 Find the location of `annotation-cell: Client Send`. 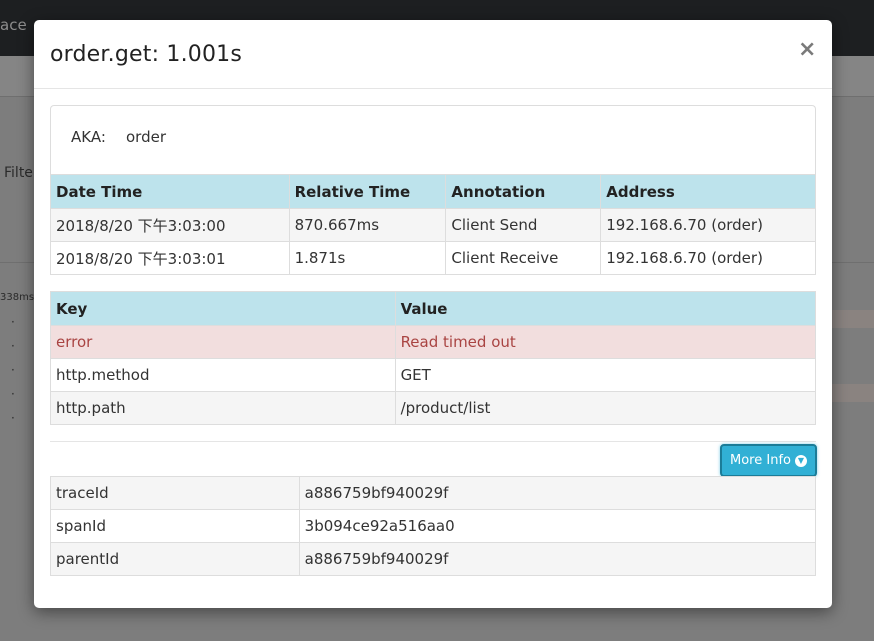

annotation-cell: Client Send is located at coordinates (523, 225).